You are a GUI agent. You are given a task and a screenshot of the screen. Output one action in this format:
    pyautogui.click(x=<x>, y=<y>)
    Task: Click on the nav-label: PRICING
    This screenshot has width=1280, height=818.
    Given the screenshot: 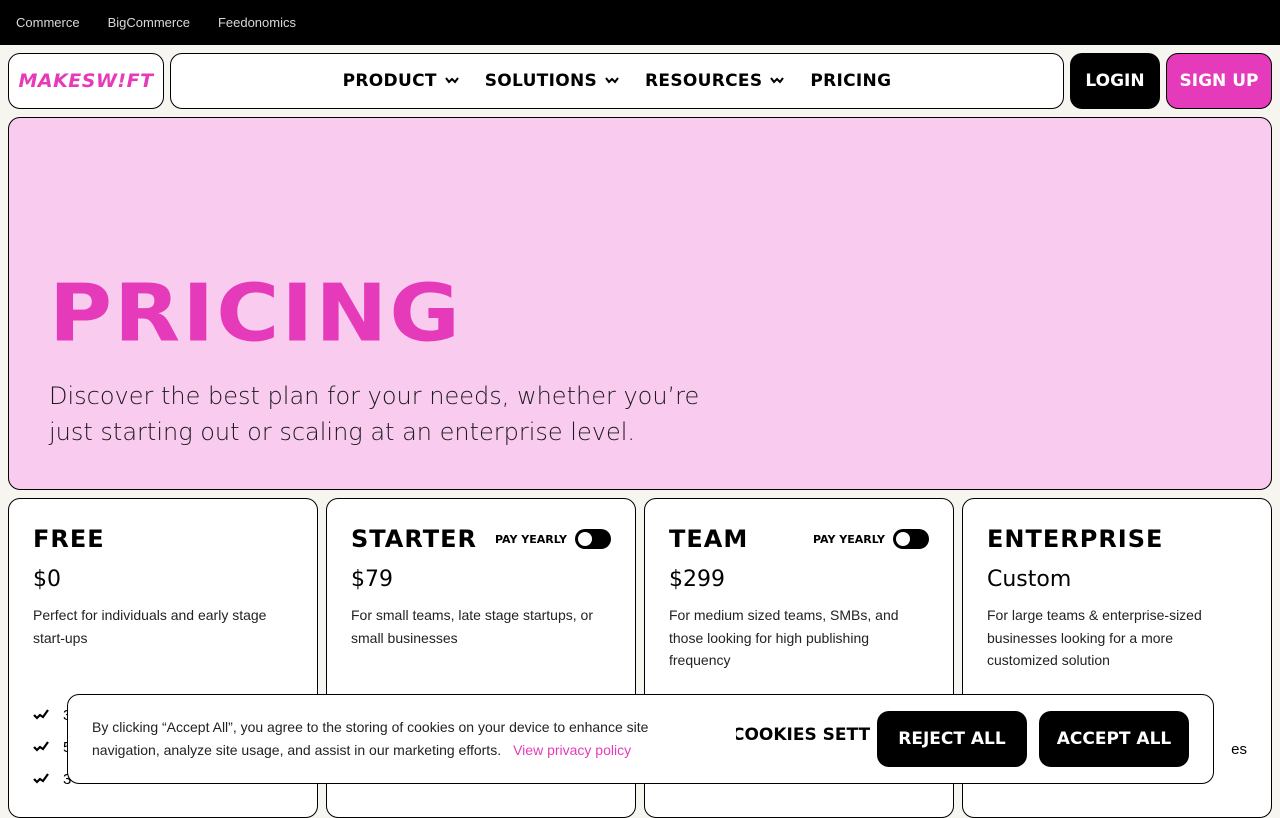 What is the action you would take?
    pyautogui.click(x=851, y=81)
    